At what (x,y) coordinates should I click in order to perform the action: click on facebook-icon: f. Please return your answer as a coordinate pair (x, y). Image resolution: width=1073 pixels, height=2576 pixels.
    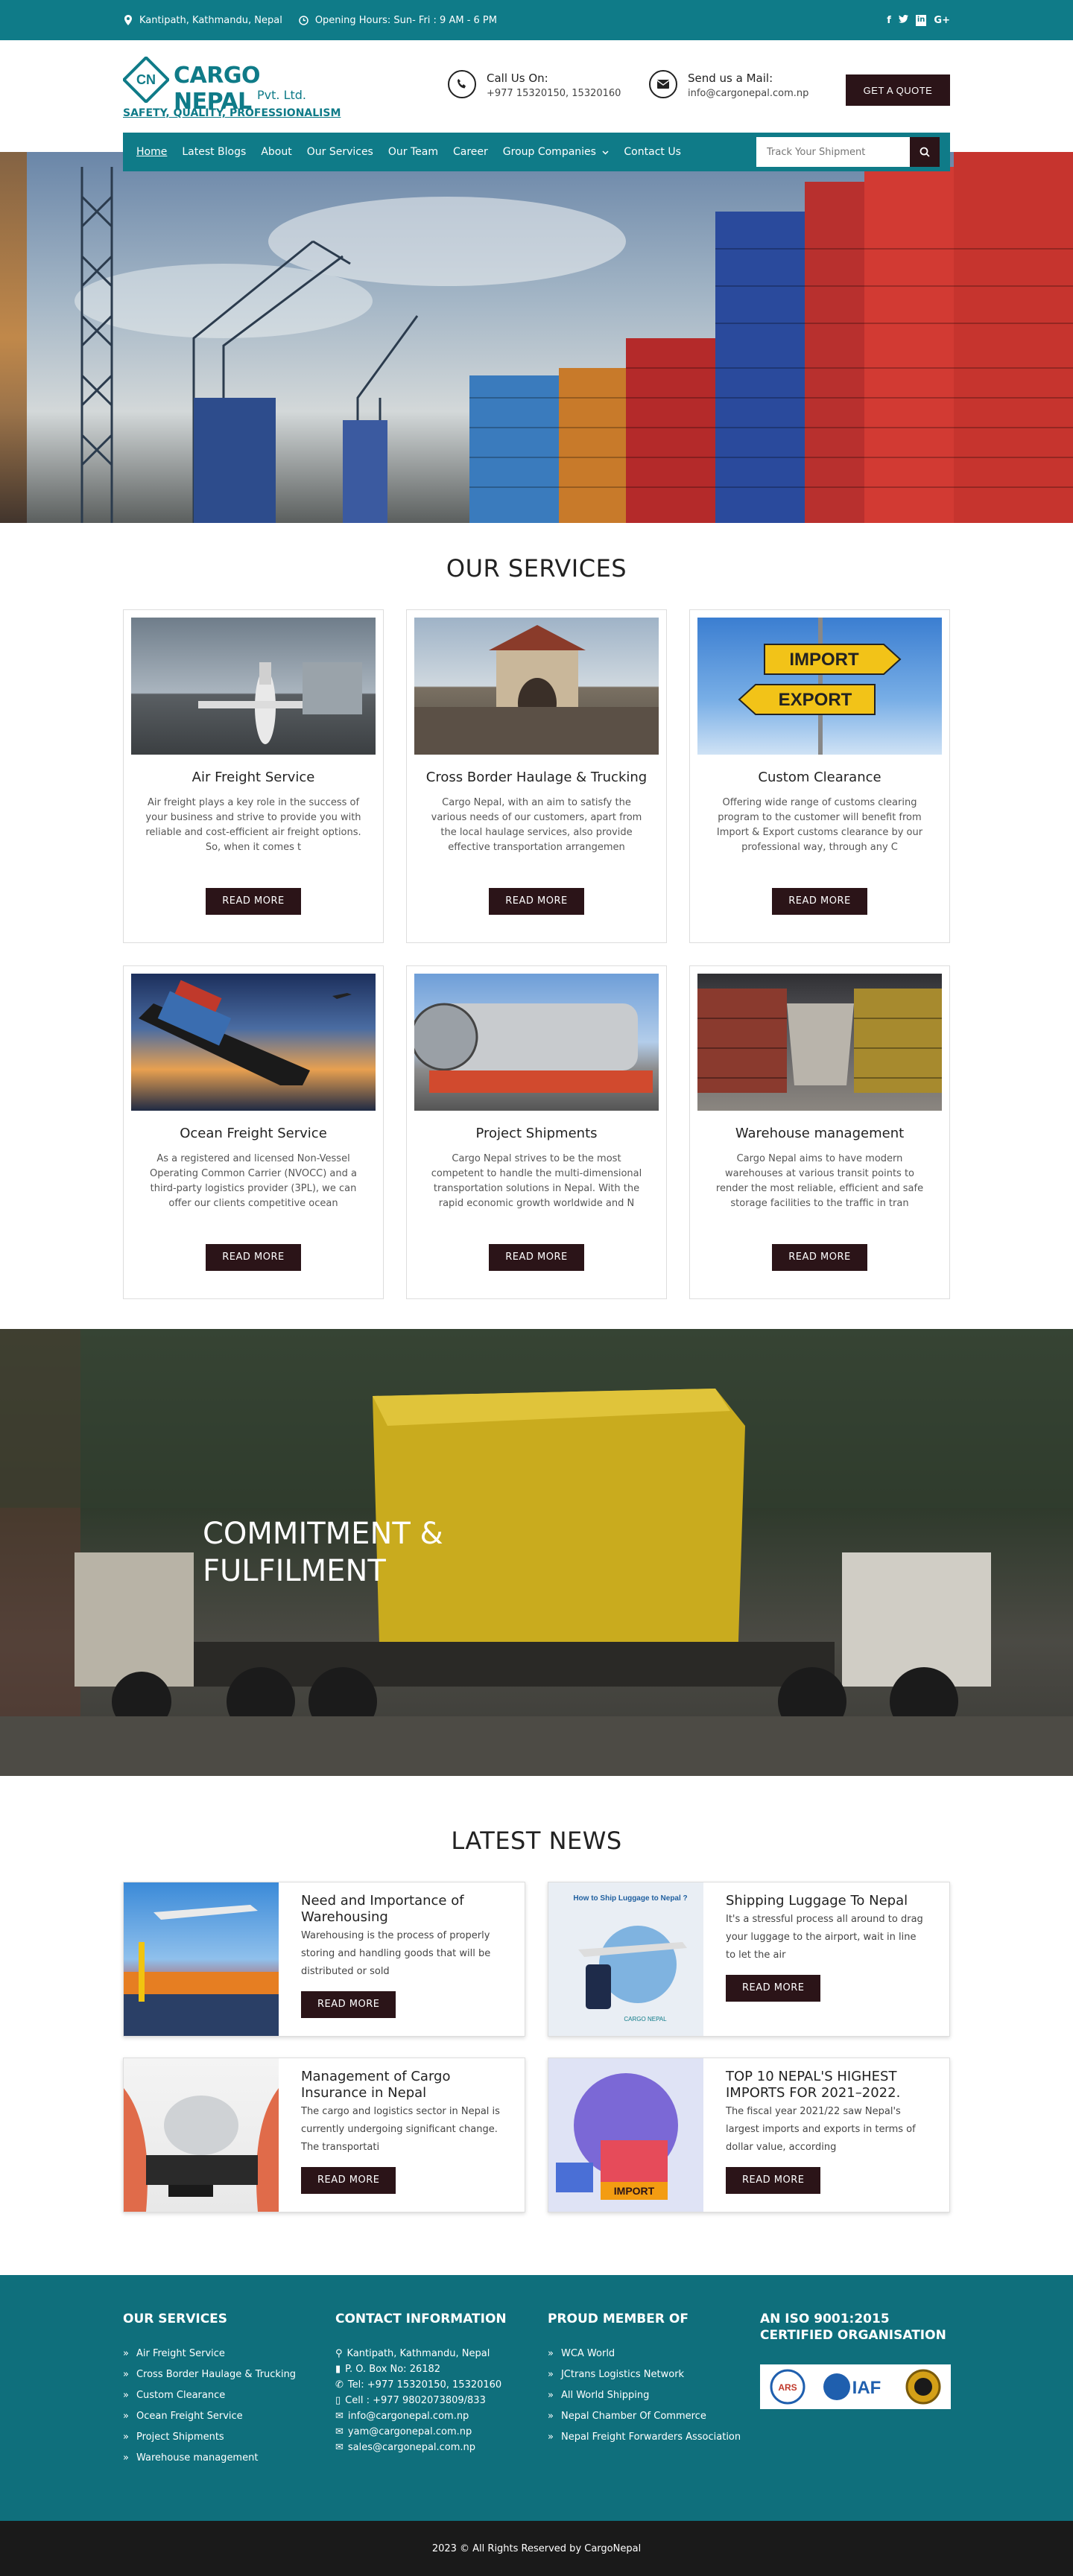
    Looking at the image, I should click on (889, 21).